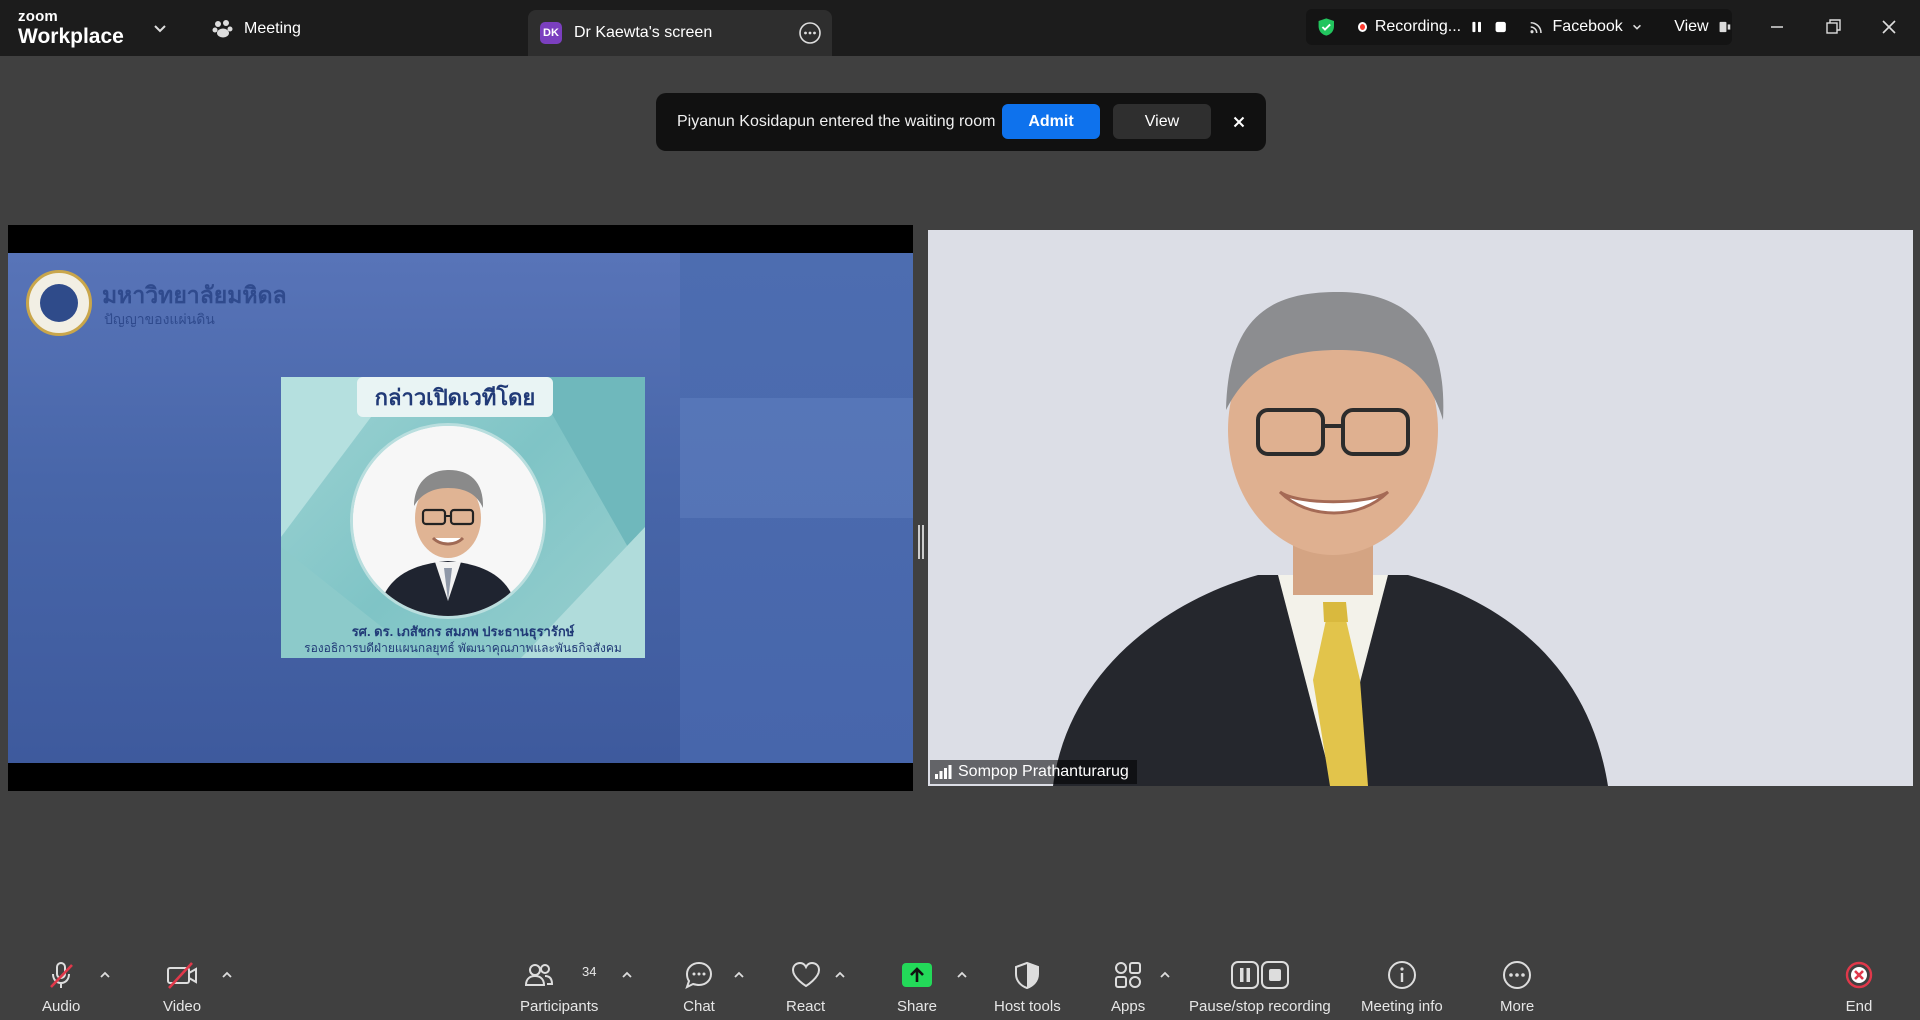 This screenshot has height=1020, width=1920. I want to click on participants-label: Participants, so click(559, 1006).